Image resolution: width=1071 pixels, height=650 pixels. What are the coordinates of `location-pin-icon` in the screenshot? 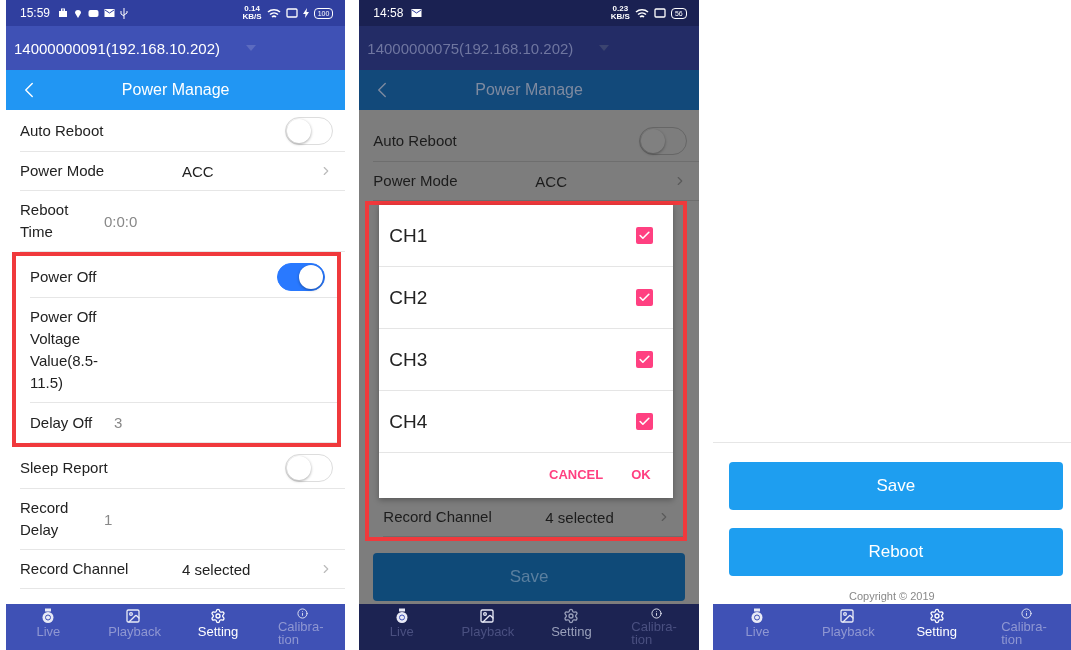 It's located at (78, 13).